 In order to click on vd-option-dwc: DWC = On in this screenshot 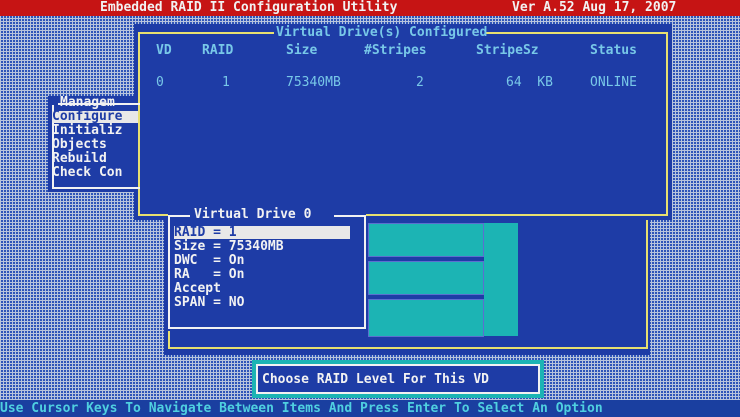, I will do `click(209, 260)`.